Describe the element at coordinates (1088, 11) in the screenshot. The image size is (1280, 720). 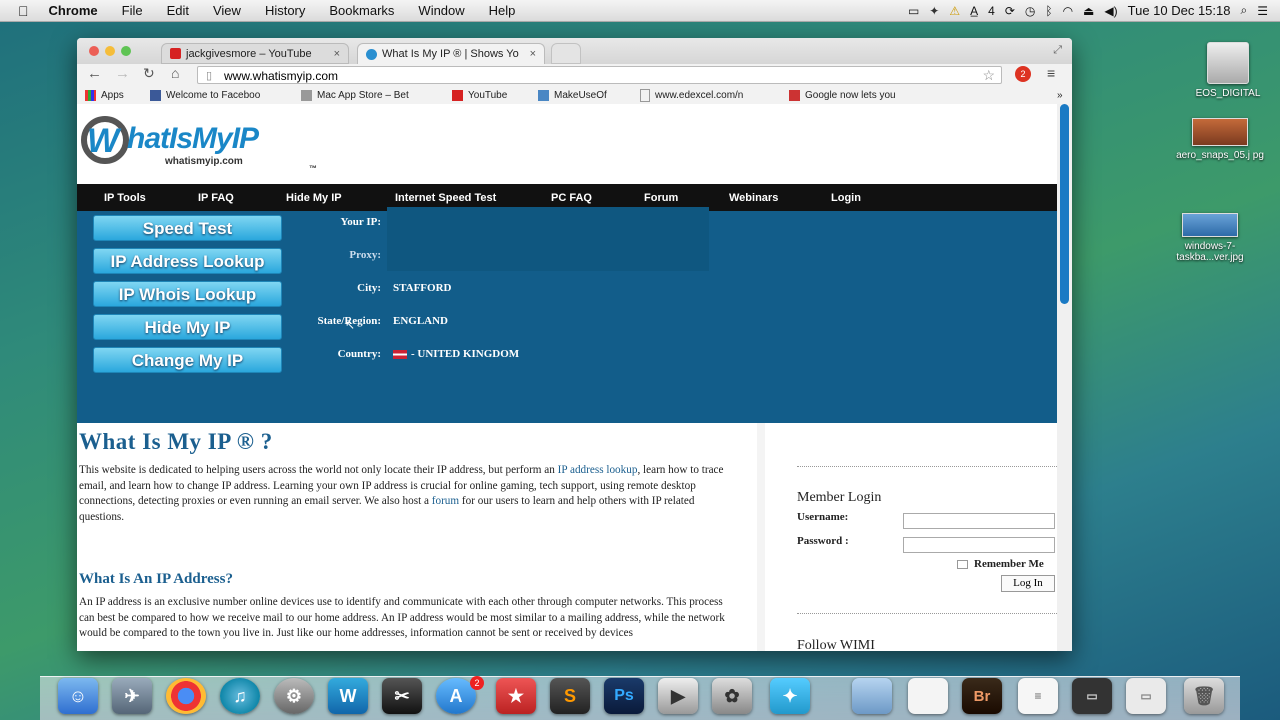
I see `eject-icon: ⏏` at that location.